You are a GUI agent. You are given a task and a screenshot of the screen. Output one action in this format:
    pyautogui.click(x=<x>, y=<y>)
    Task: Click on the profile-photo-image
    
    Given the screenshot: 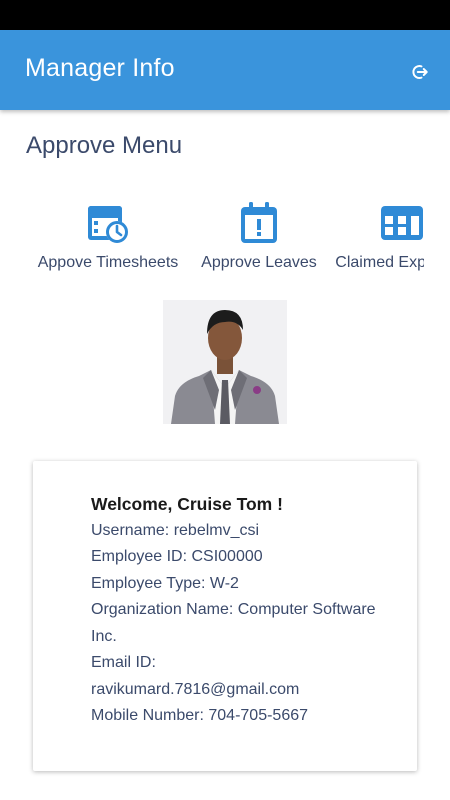 What is the action you would take?
    pyautogui.click(x=225, y=362)
    